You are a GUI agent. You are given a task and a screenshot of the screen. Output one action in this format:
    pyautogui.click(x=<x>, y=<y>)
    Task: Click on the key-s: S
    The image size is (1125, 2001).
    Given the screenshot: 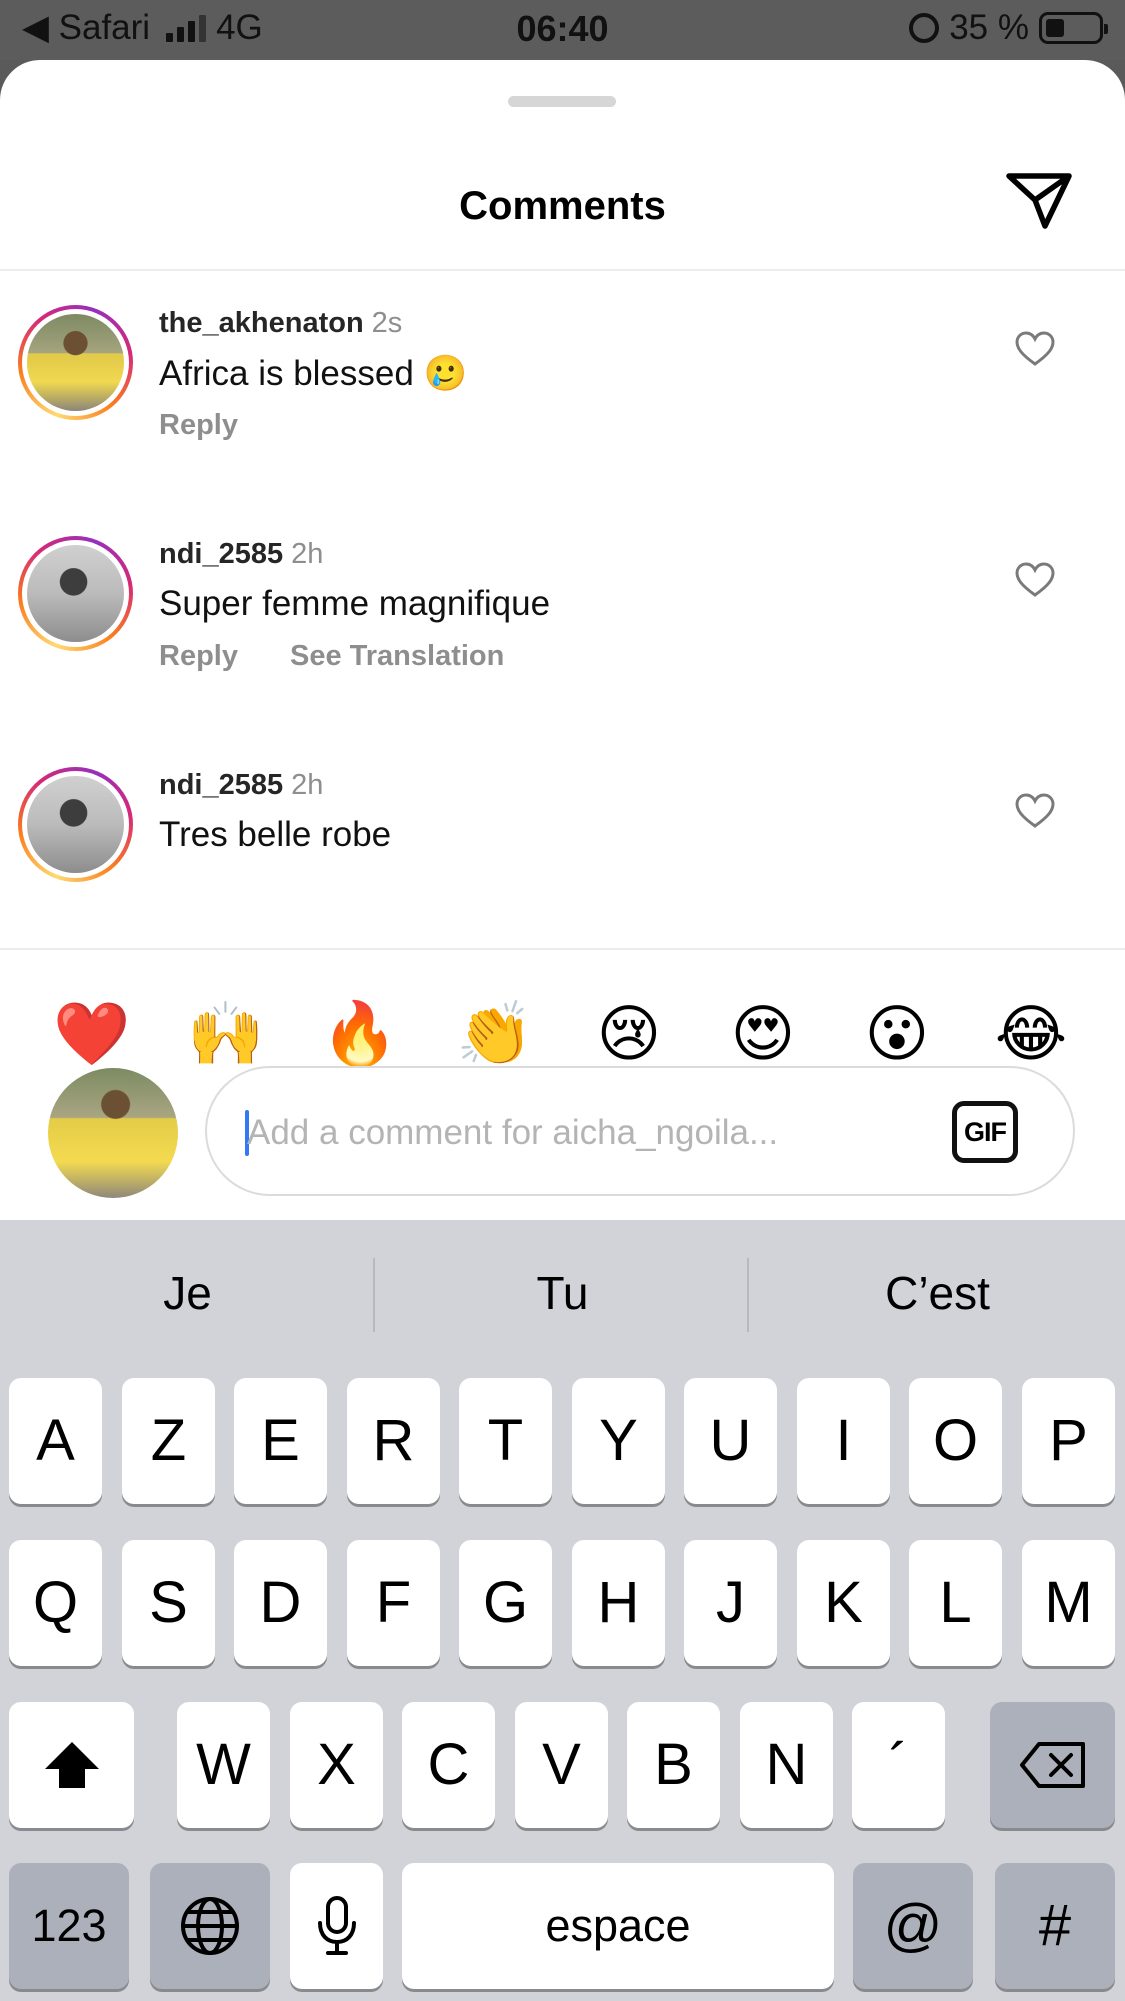 What is the action you would take?
    pyautogui.click(x=168, y=1603)
    